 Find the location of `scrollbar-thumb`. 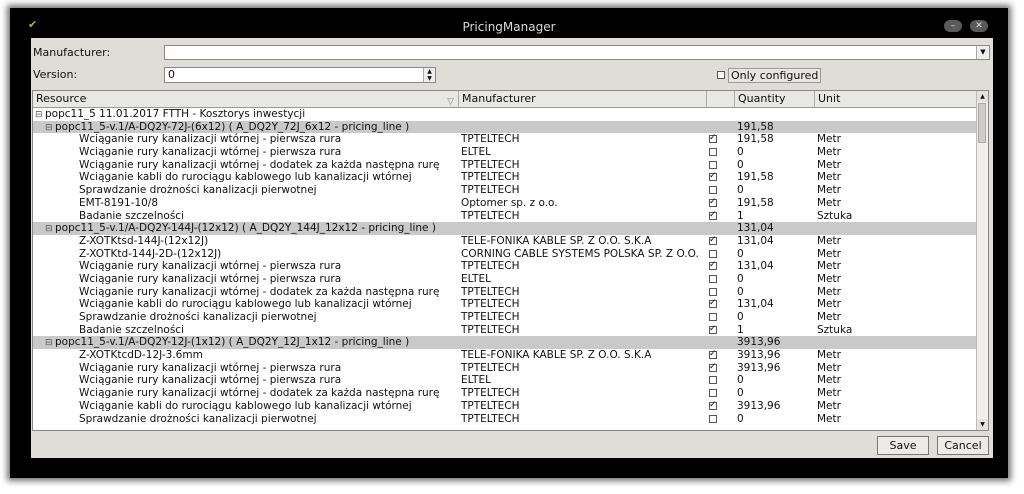

scrollbar-thumb is located at coordinates (982, 123).